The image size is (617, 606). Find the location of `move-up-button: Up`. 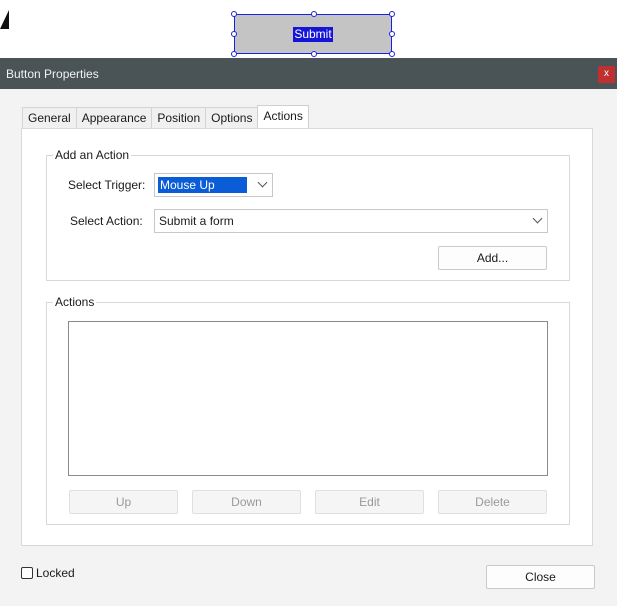

move-up-button: Up is located at coordinates (123, 502).